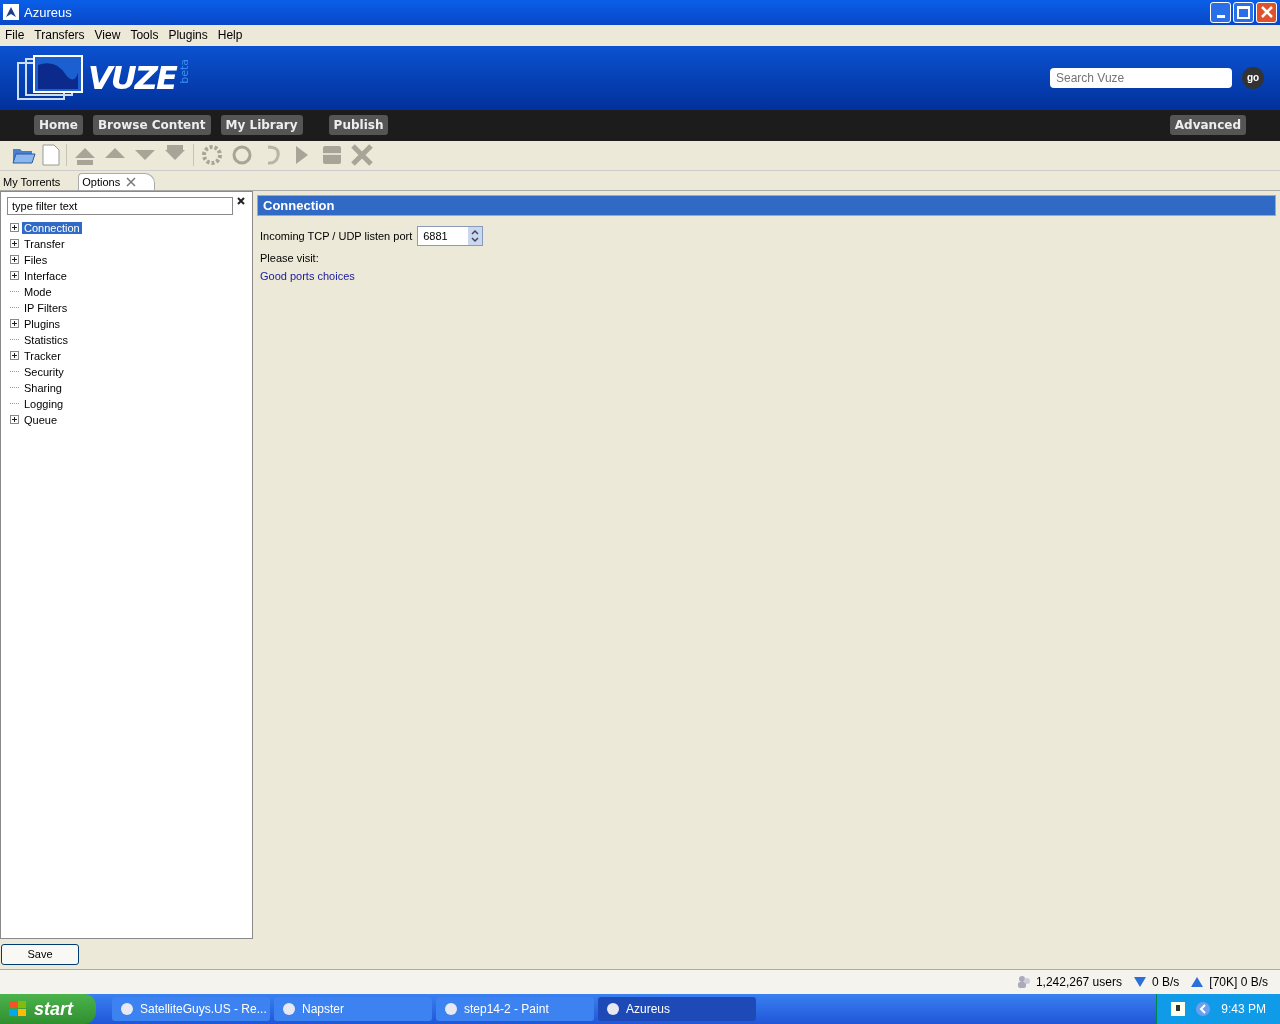 The image size is (1280, 1024). What do you see at coordinates (1023, 982) in the screenshot?
I see `users-icon` at bounding box center [1023, 982].